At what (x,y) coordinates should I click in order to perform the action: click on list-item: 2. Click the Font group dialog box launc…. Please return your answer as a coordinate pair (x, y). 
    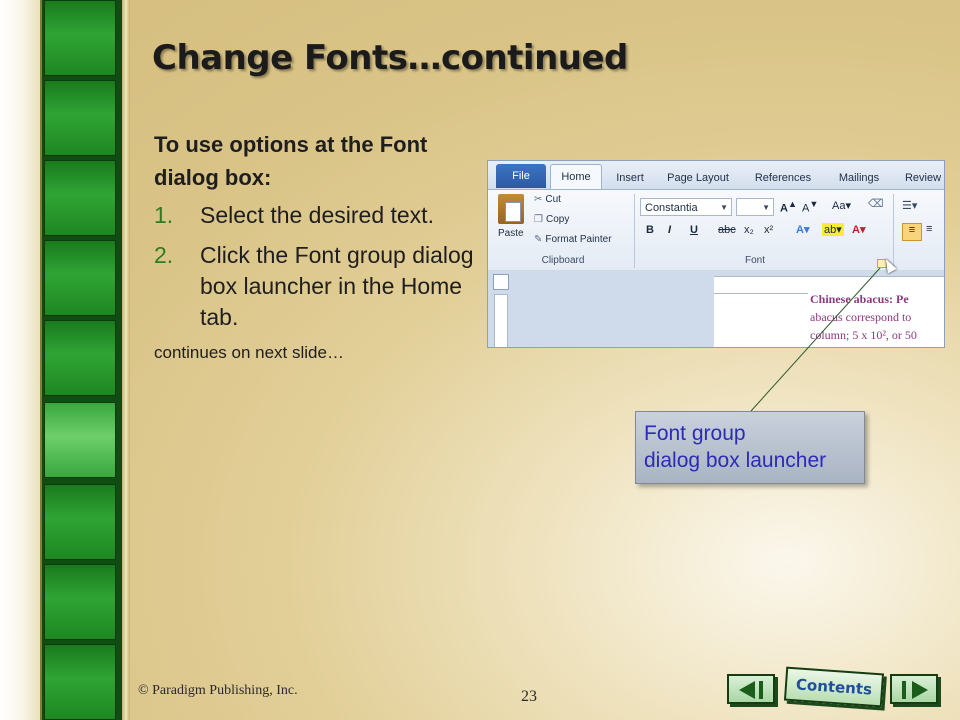
    Looking at the image, I should click on (314, 286).